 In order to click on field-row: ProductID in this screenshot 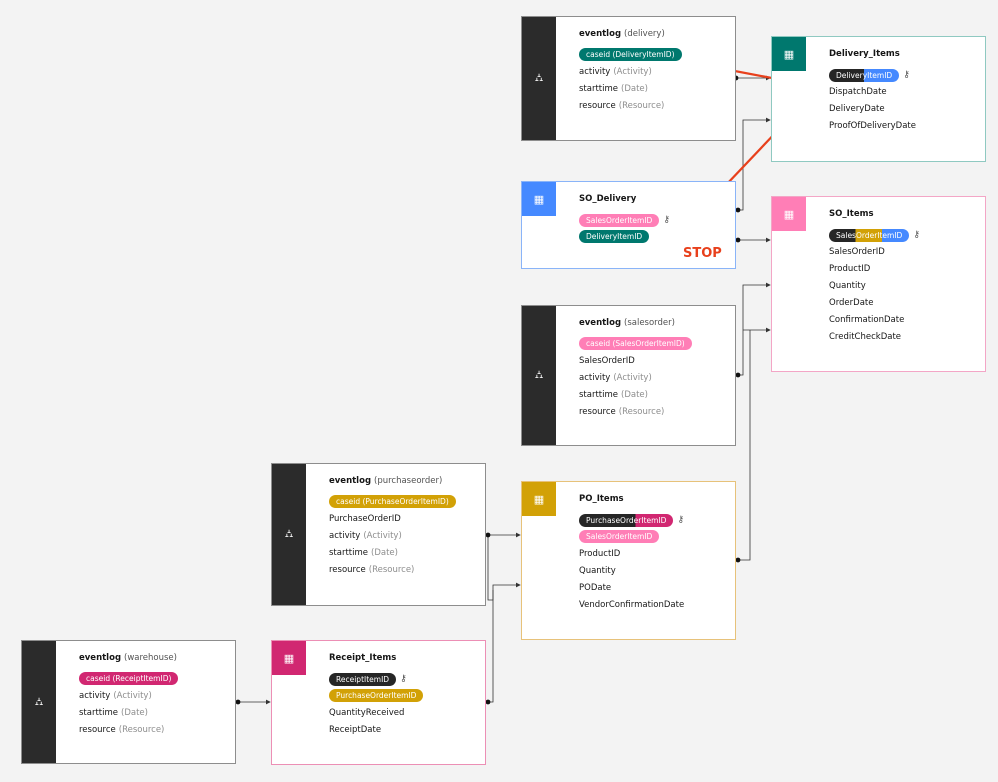, I will do `click(600, 554)`.